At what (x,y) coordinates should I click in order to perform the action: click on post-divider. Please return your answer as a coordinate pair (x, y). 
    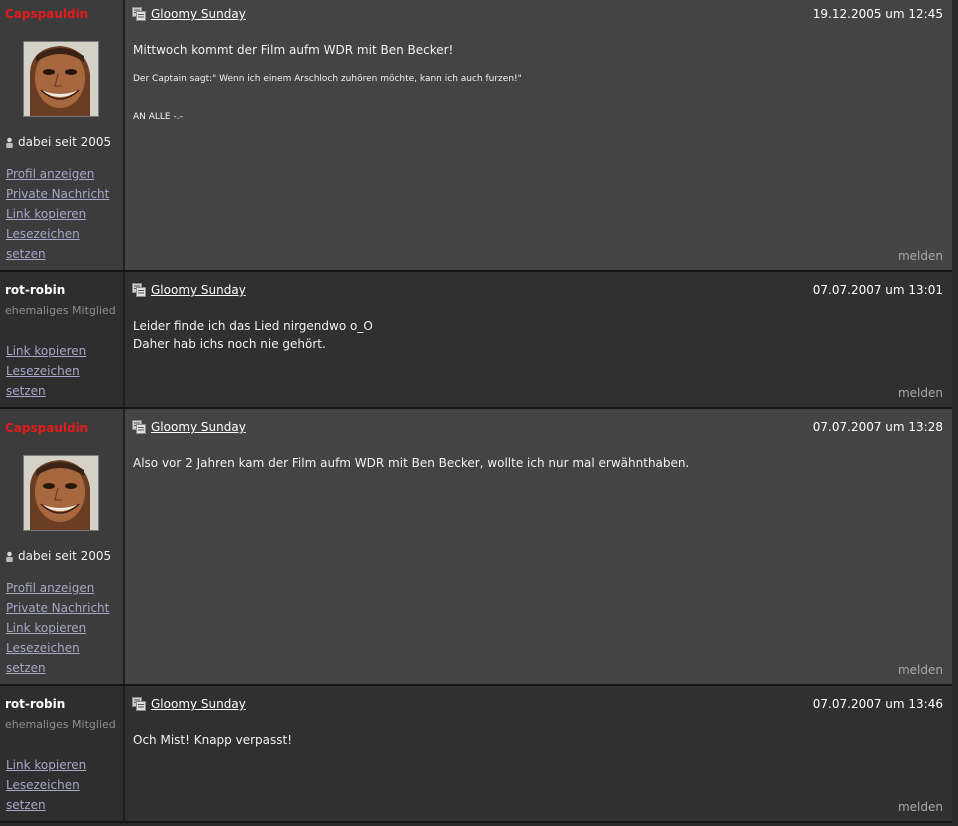
    Looking at the image, I should click on (476, 822).